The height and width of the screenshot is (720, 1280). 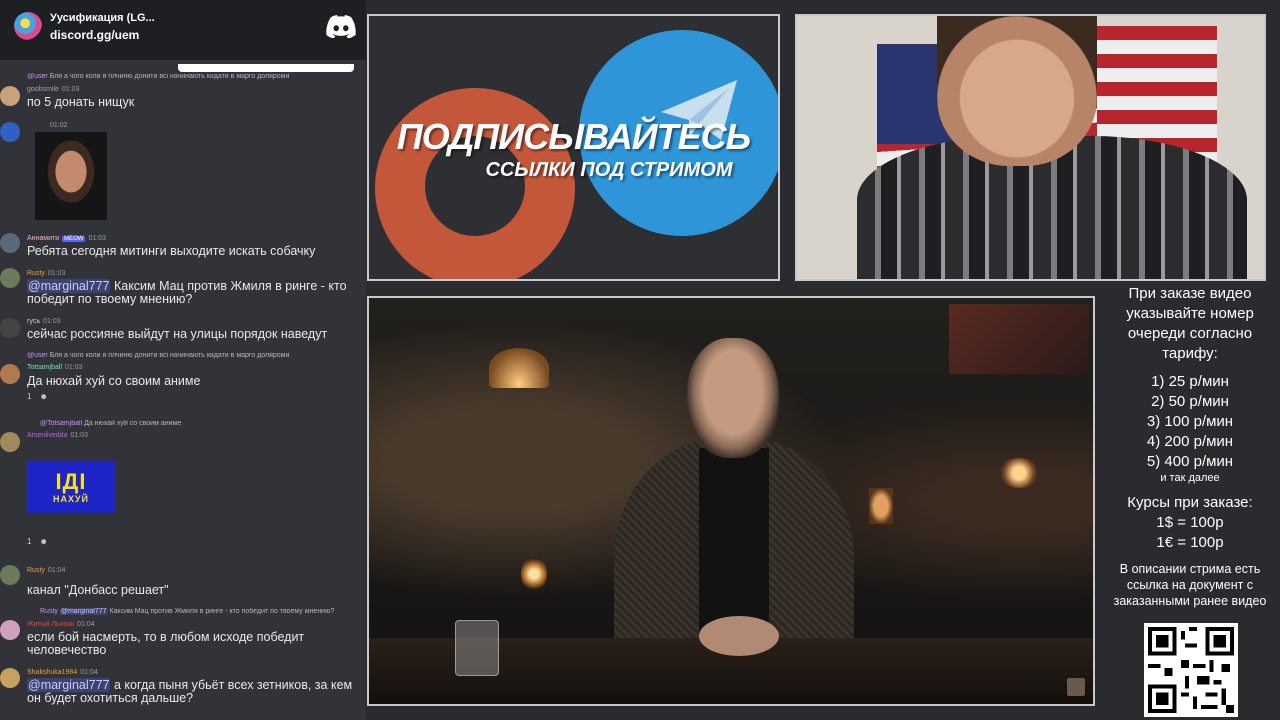 What do you see at coordinates (71, 176) in the screenshot?
I see `attached-image` at bounding box center [71, 176].